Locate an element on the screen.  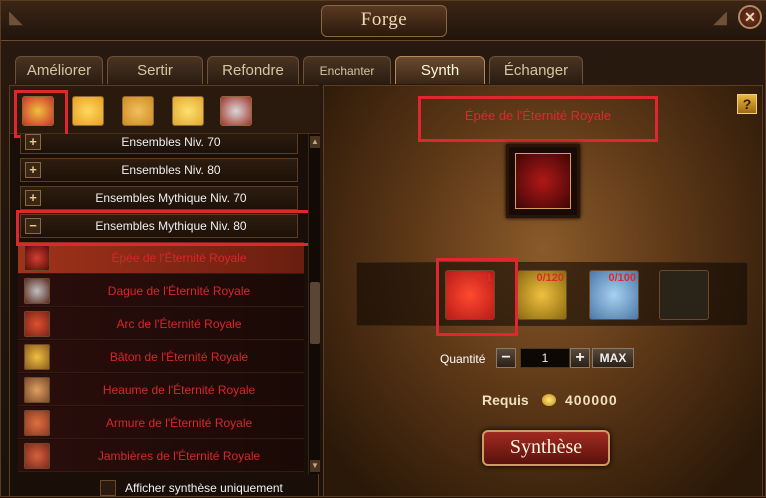
item-label: Heaume de l'Éternité Royale is located at coordinates (179, 390).